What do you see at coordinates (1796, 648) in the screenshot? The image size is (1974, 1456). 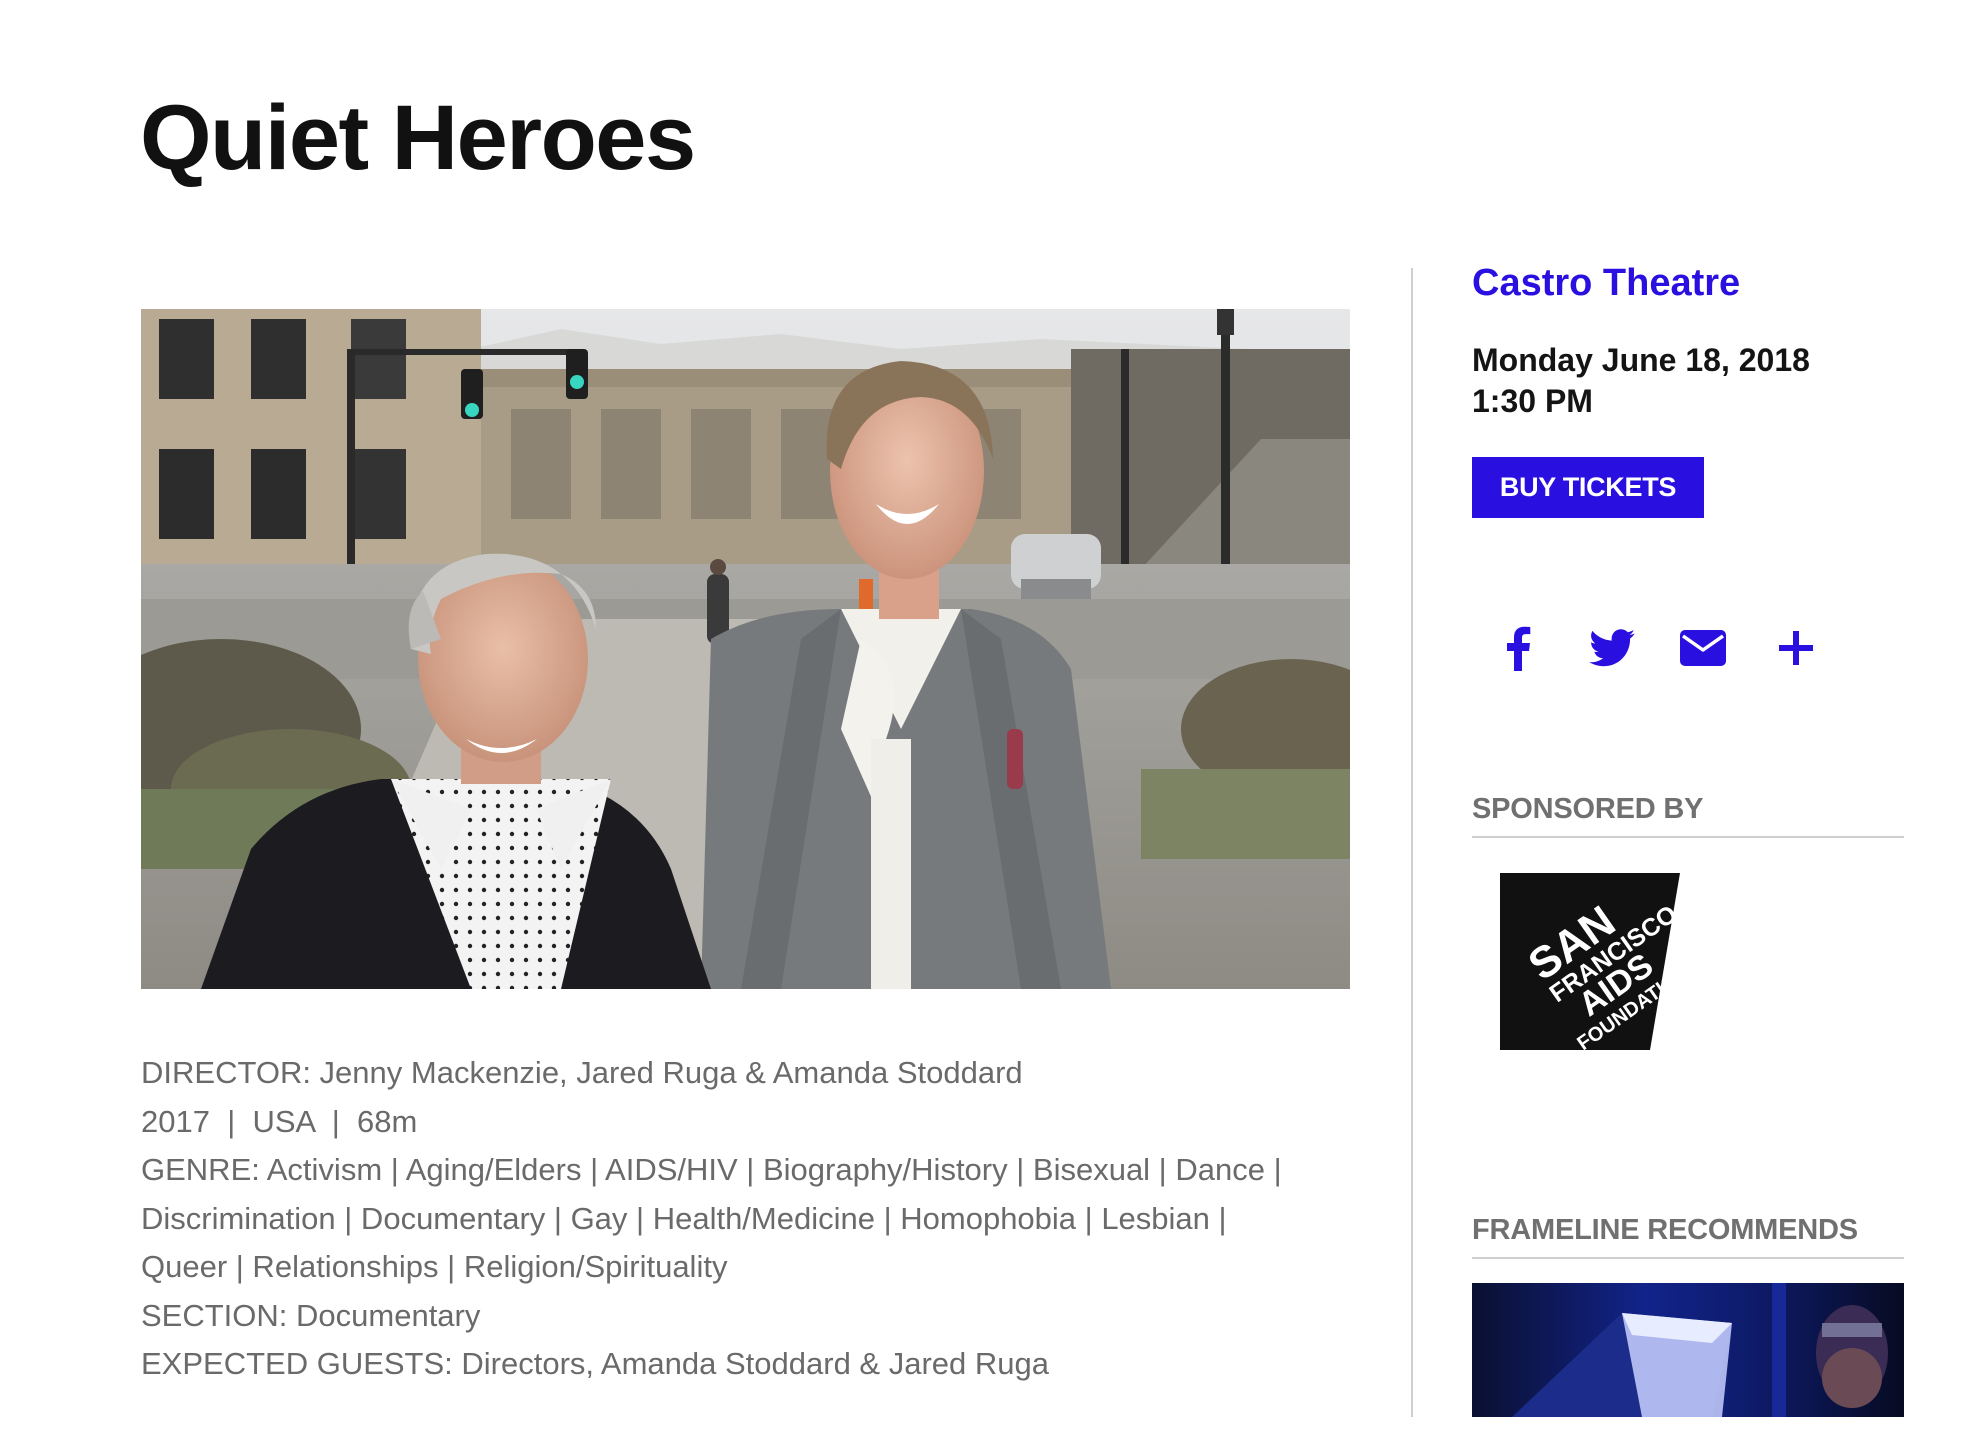 I see `plus-icon` at bounding box center [1796, 648].